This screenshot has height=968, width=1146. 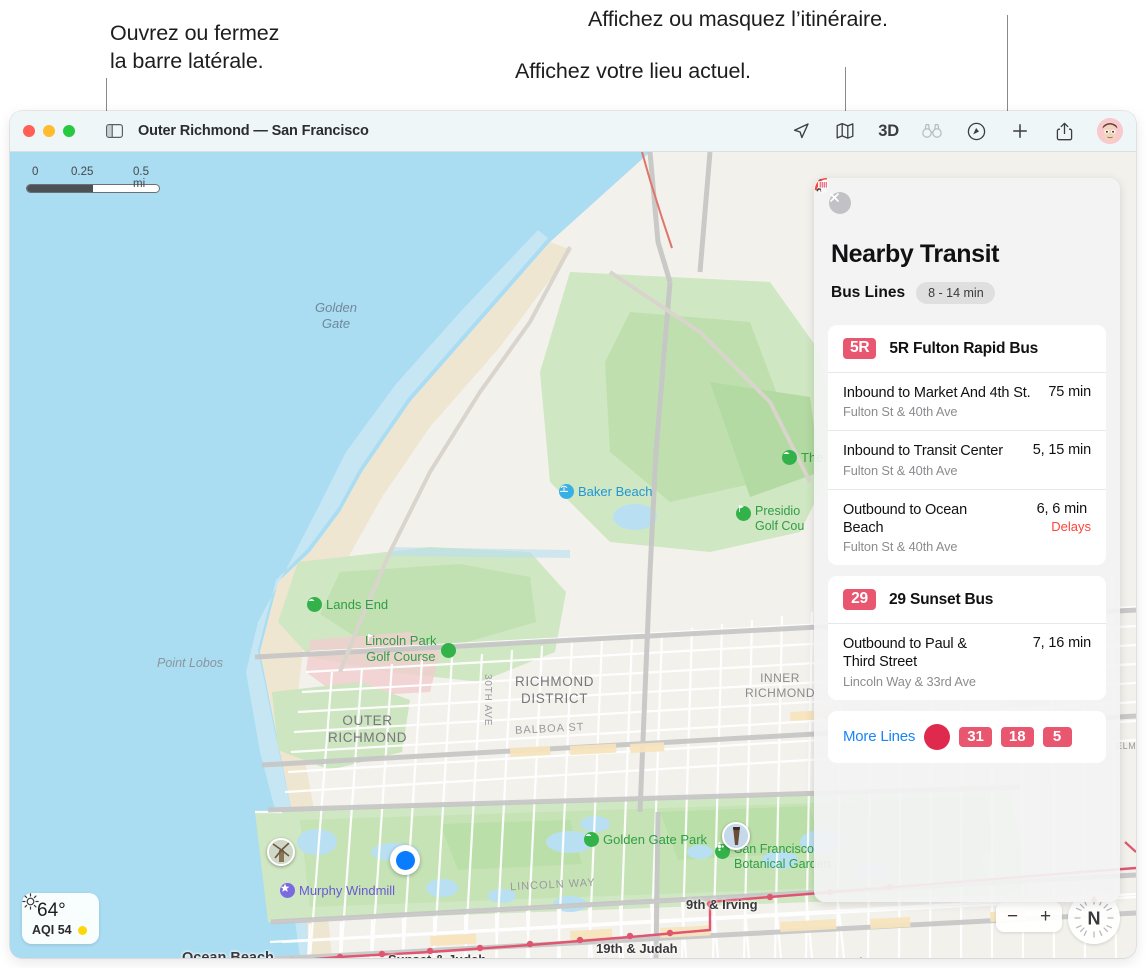 What do you see at coordinates (956, 293) in the screenshot?
I see `walk-time-text: 8 - 14 min` at bounding box center [956, 293].